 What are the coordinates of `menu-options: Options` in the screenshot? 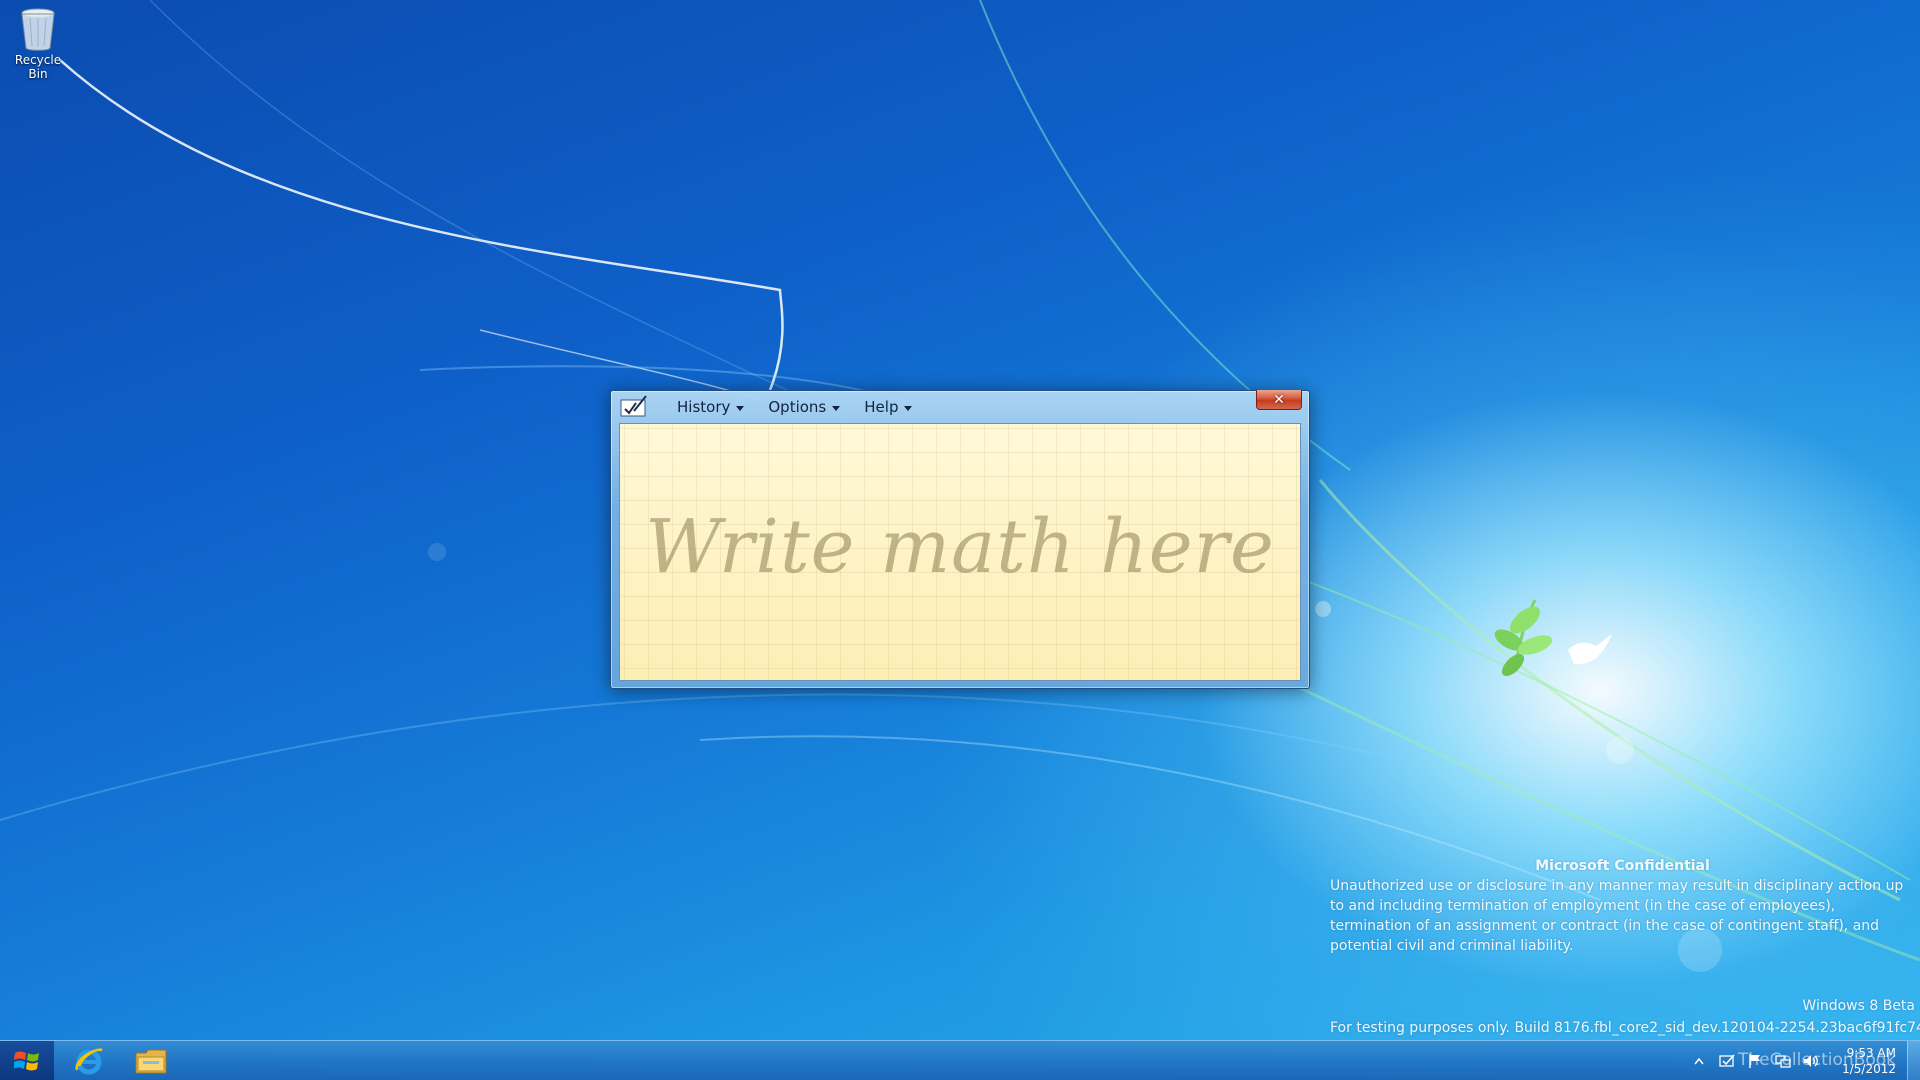 It's located at (804, 407).